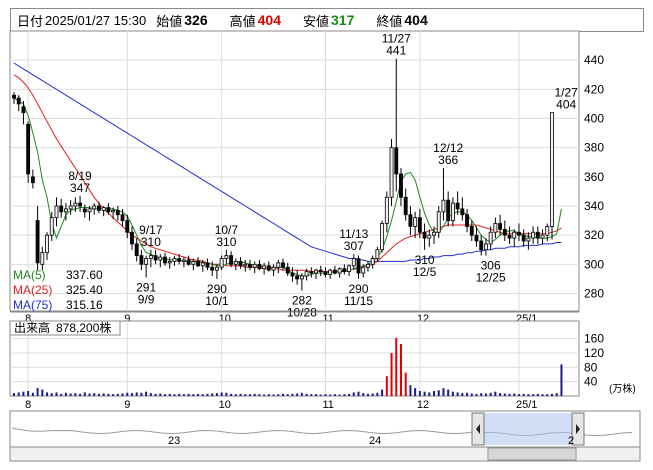 The width and height of the screenshot is (653, 470). I want to click on legend-value: 325.40, so click(84, 290).